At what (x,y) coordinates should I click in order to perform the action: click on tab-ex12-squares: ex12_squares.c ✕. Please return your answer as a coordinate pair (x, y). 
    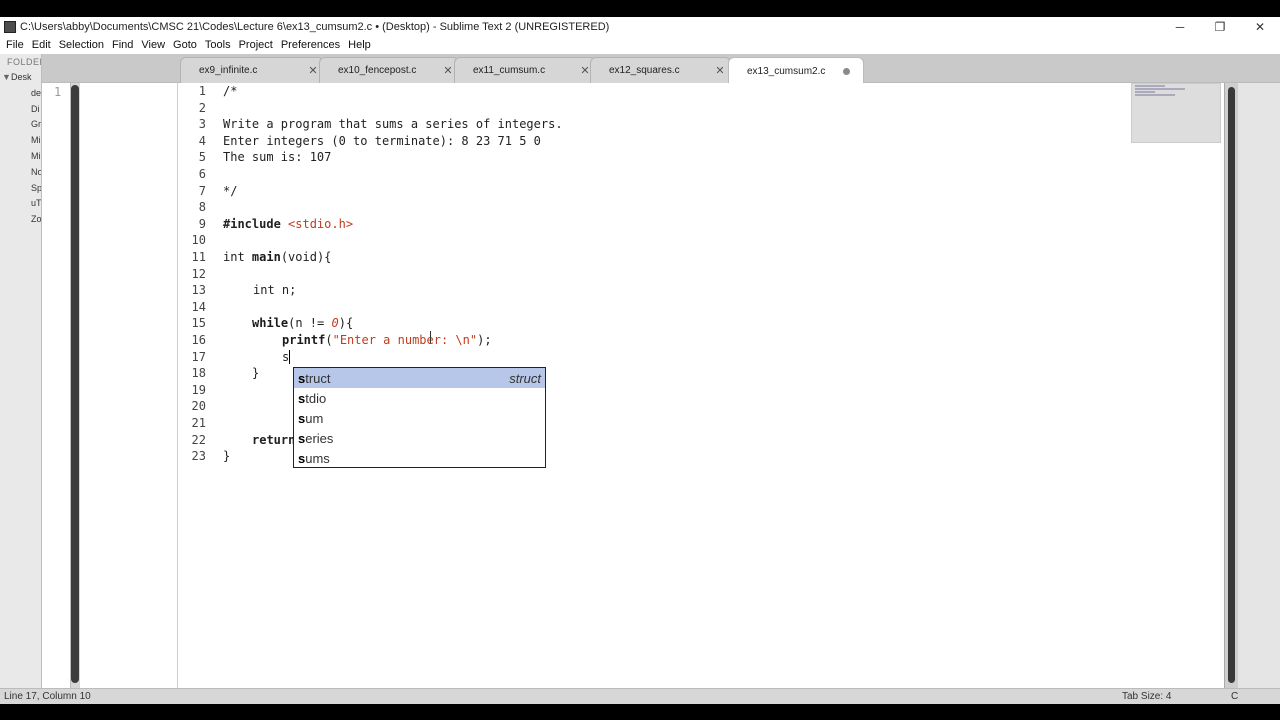
    Looking at the image, I should click on (660, 70).